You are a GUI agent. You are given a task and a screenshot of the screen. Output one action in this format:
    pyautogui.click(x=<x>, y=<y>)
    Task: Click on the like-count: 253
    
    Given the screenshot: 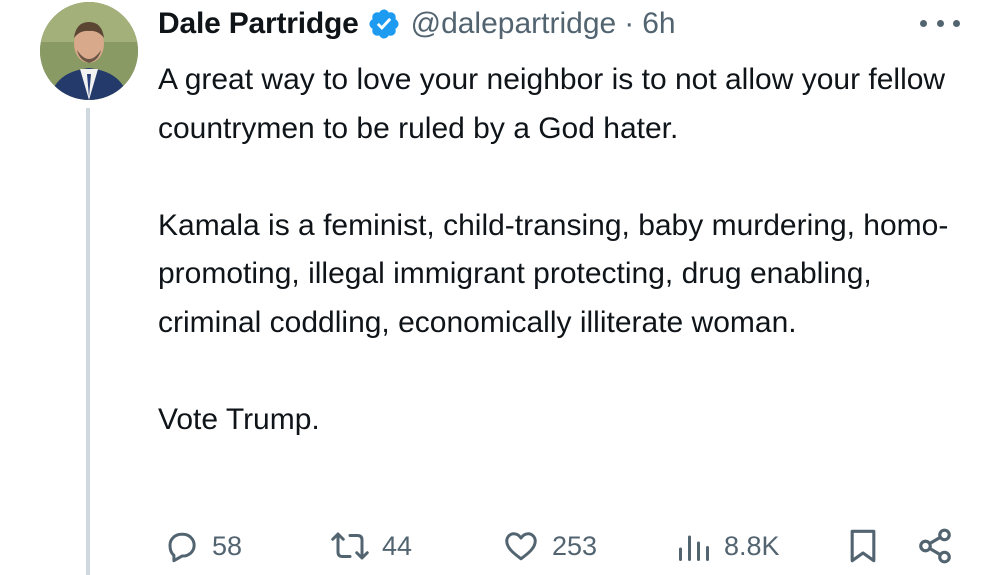 What is the action you would take?
    pyautogui.click(x=575, y=545)
    